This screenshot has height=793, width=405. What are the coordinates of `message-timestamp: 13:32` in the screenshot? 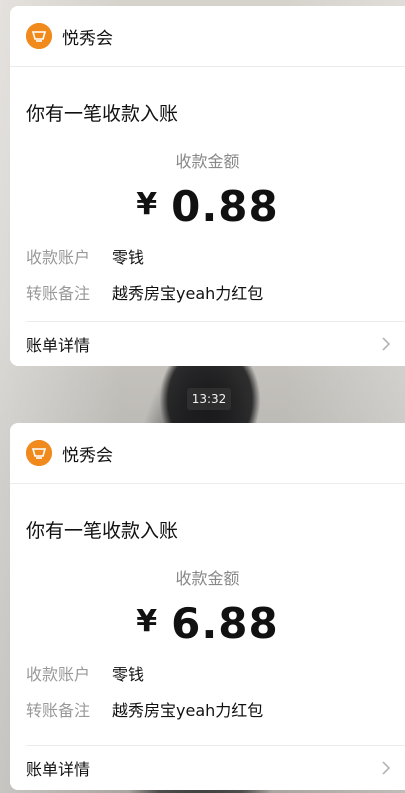 It's located at (209, 399).